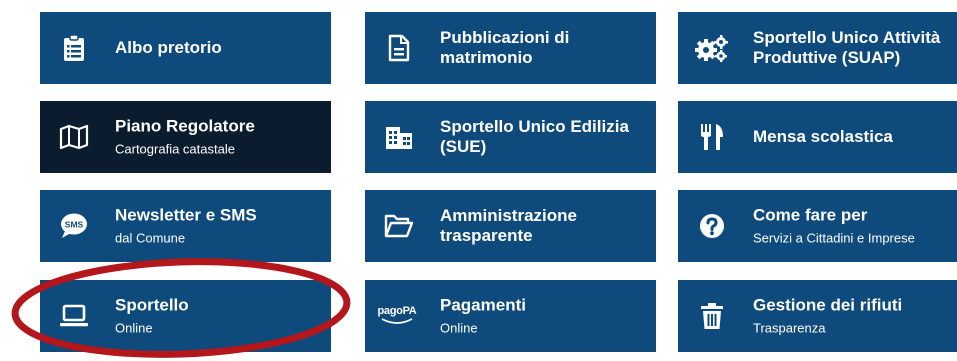  I want to click on tile-title: Piano Regolatore, so click(185, 126).